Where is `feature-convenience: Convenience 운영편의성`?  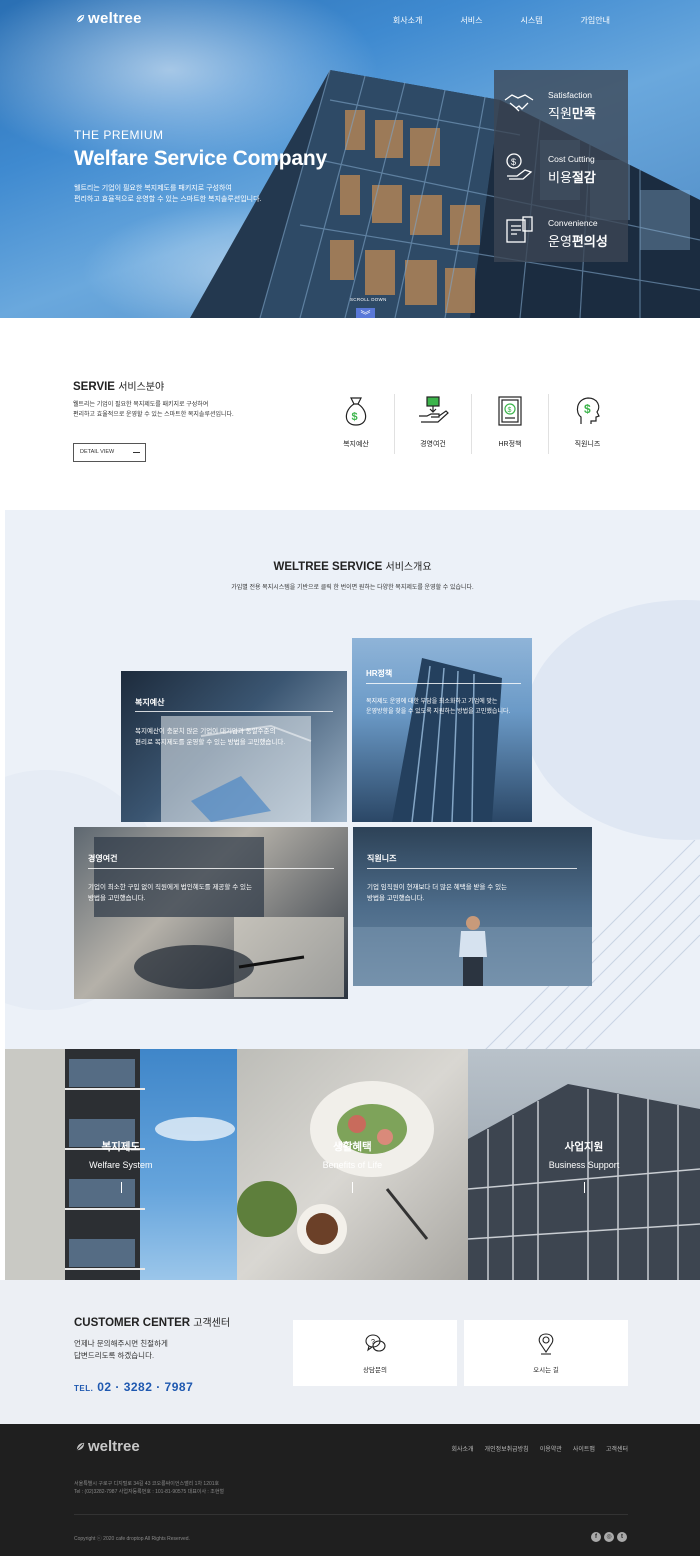
feature-convenience: Convenience 운영편의성 is located at coordinates (561, 230).